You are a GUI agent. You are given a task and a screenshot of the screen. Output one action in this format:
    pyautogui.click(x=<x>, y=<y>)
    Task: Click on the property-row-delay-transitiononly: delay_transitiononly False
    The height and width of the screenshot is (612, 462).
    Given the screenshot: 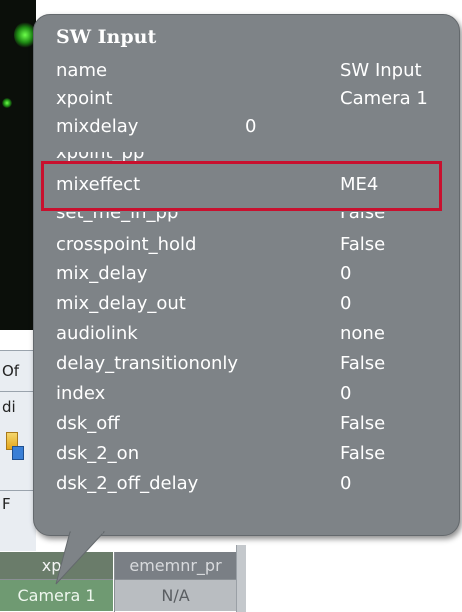 What is the action you would take?
    pyautogui.click(x=231, y=364)
    